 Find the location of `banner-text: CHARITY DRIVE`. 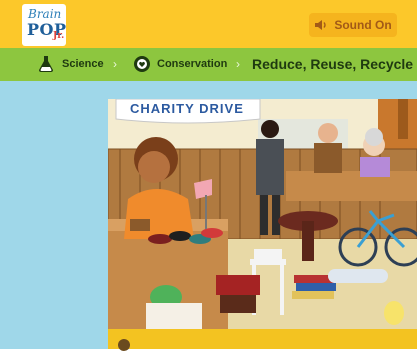

banner-text: CHARITY DRIVE is located at coordinates (187, 108).